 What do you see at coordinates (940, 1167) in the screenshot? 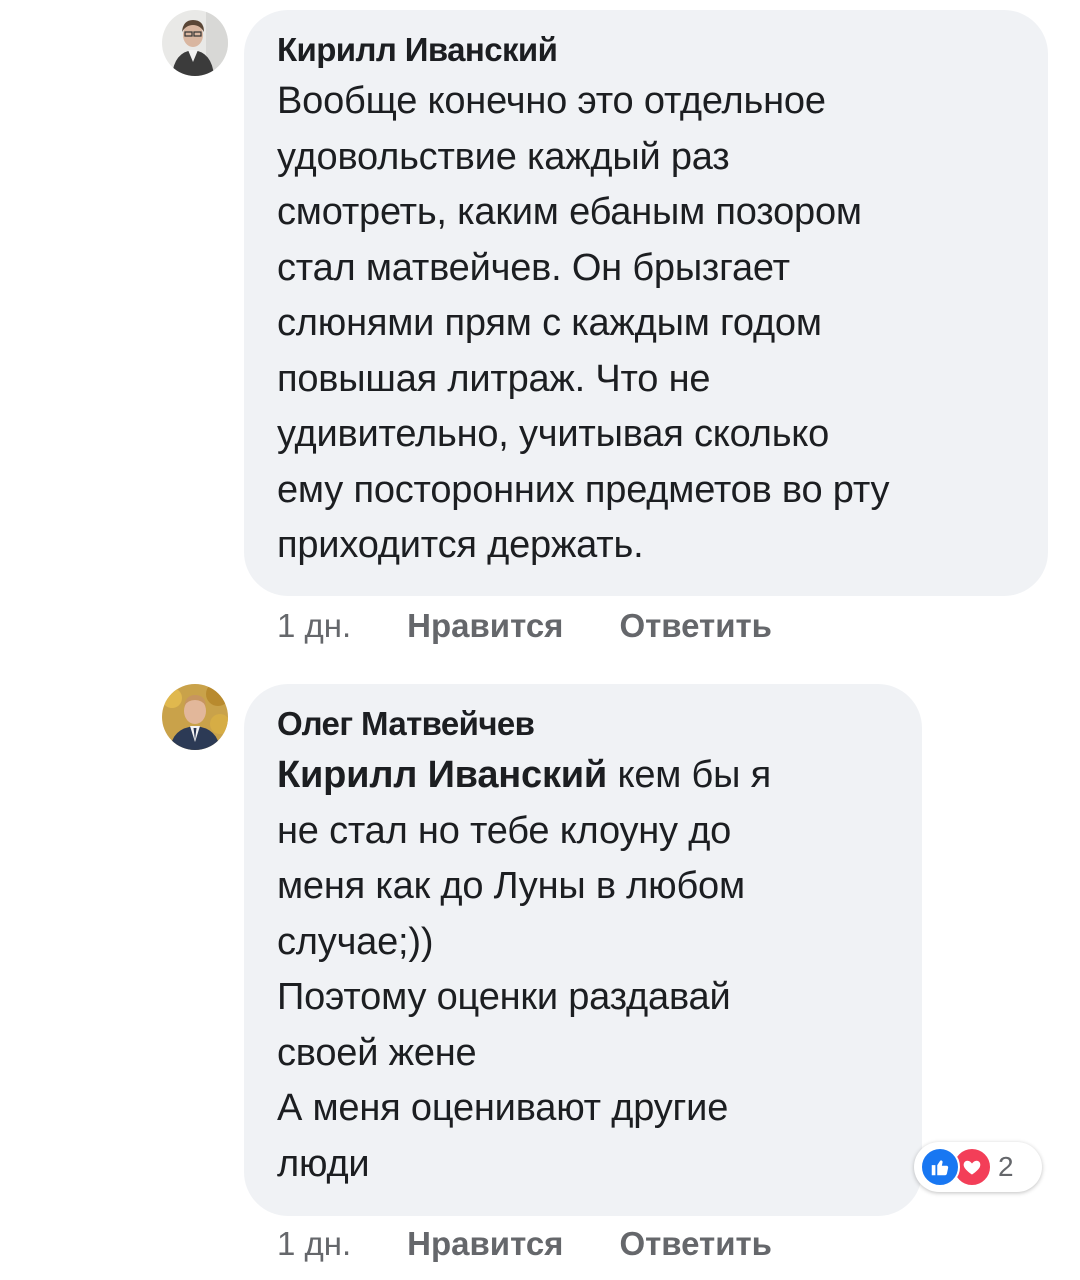
I see `like-reaction-icon` at bounding box center [940, 1167].